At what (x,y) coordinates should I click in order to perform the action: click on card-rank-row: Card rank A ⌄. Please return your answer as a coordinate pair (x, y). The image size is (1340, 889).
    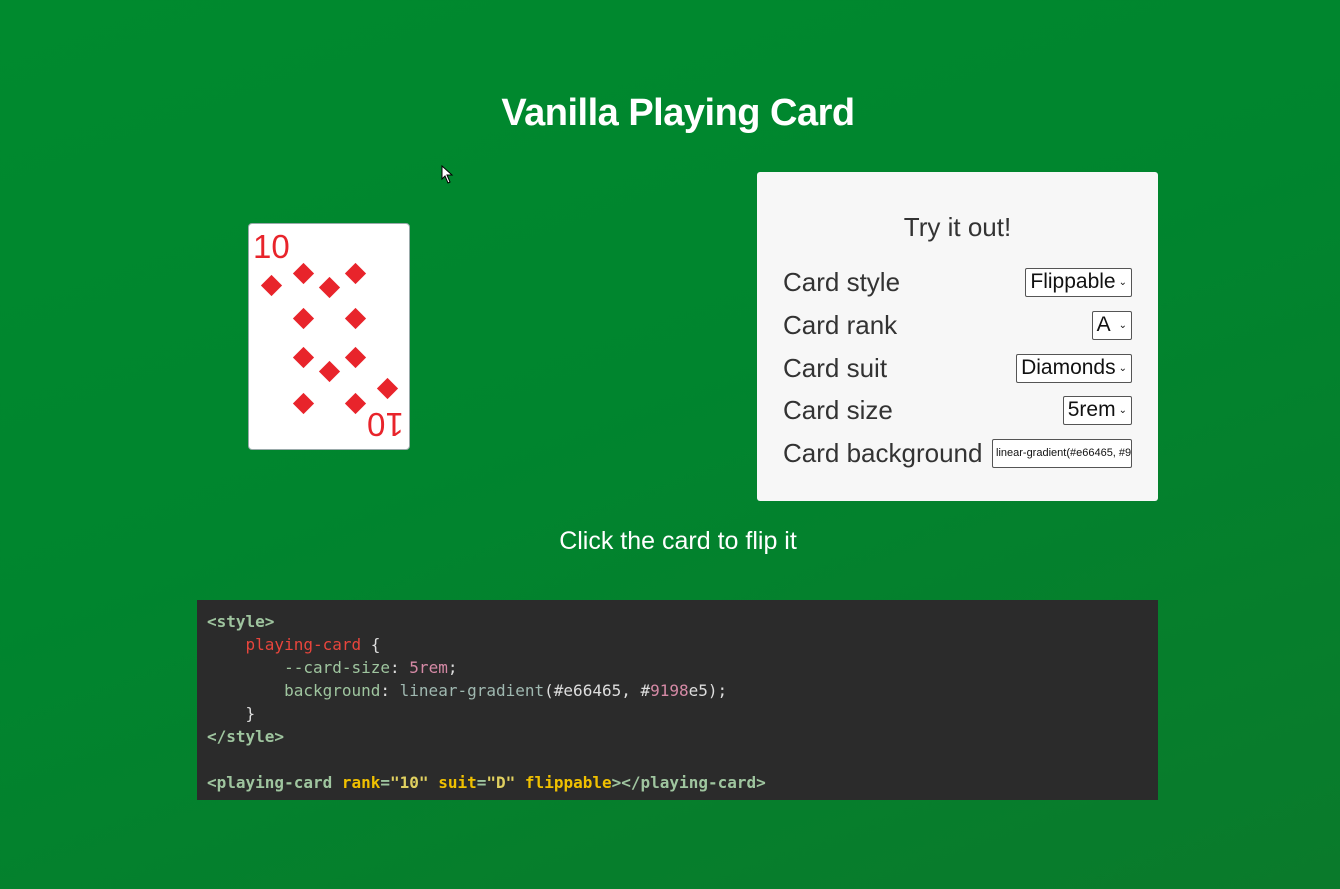
    Looking at the image, I should click on (957, 325).